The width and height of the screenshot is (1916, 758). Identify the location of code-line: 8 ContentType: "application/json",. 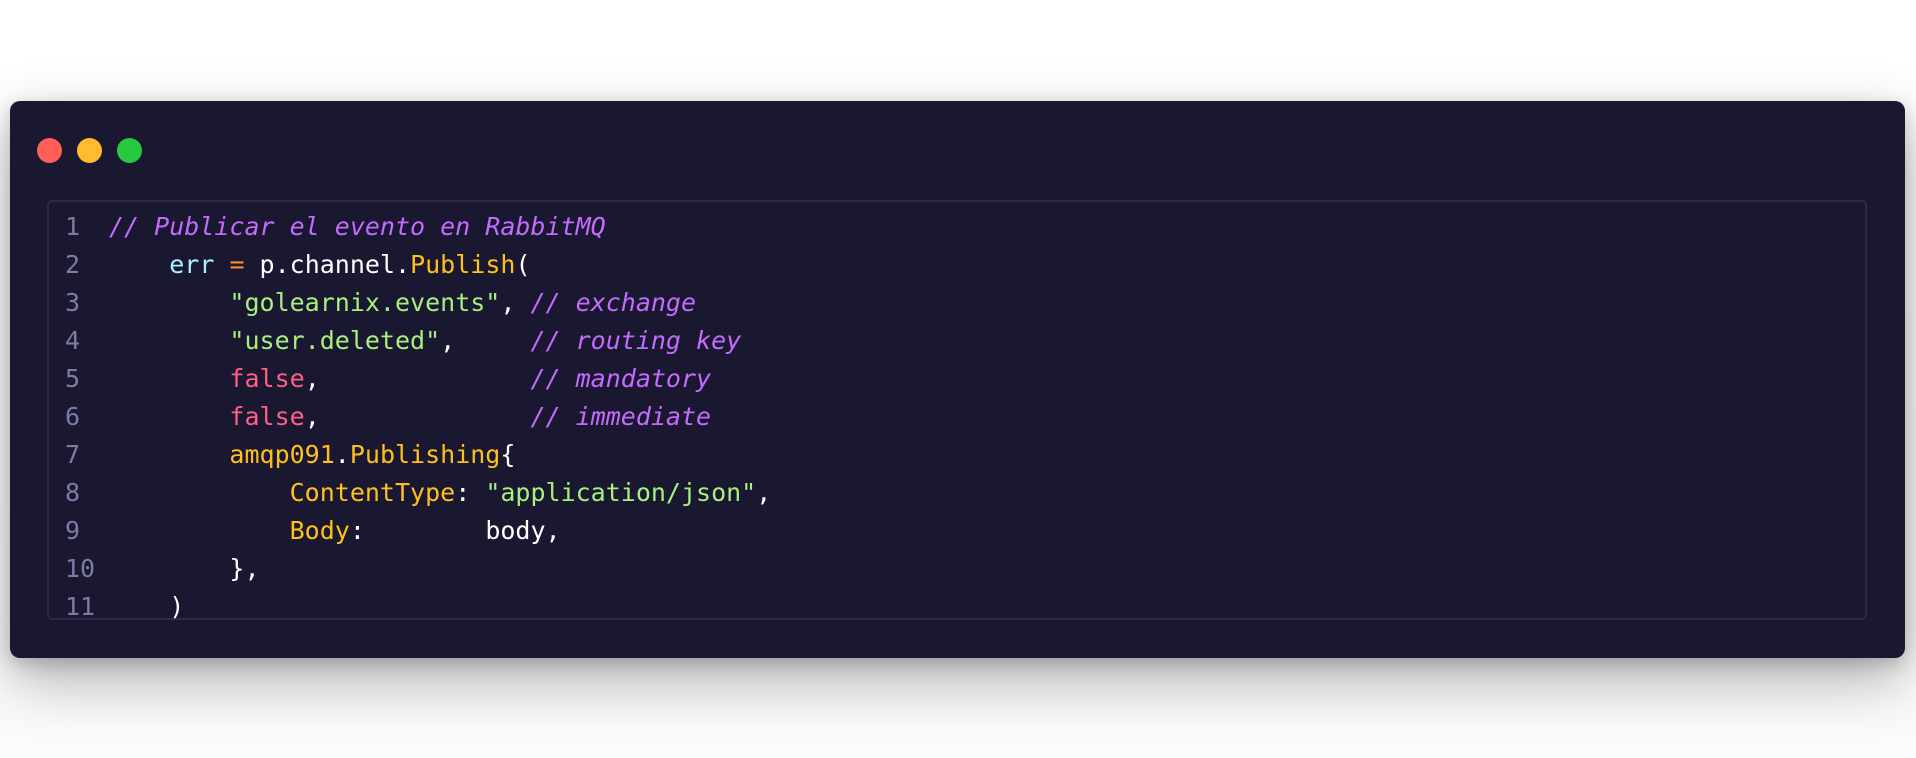
(410, 493).